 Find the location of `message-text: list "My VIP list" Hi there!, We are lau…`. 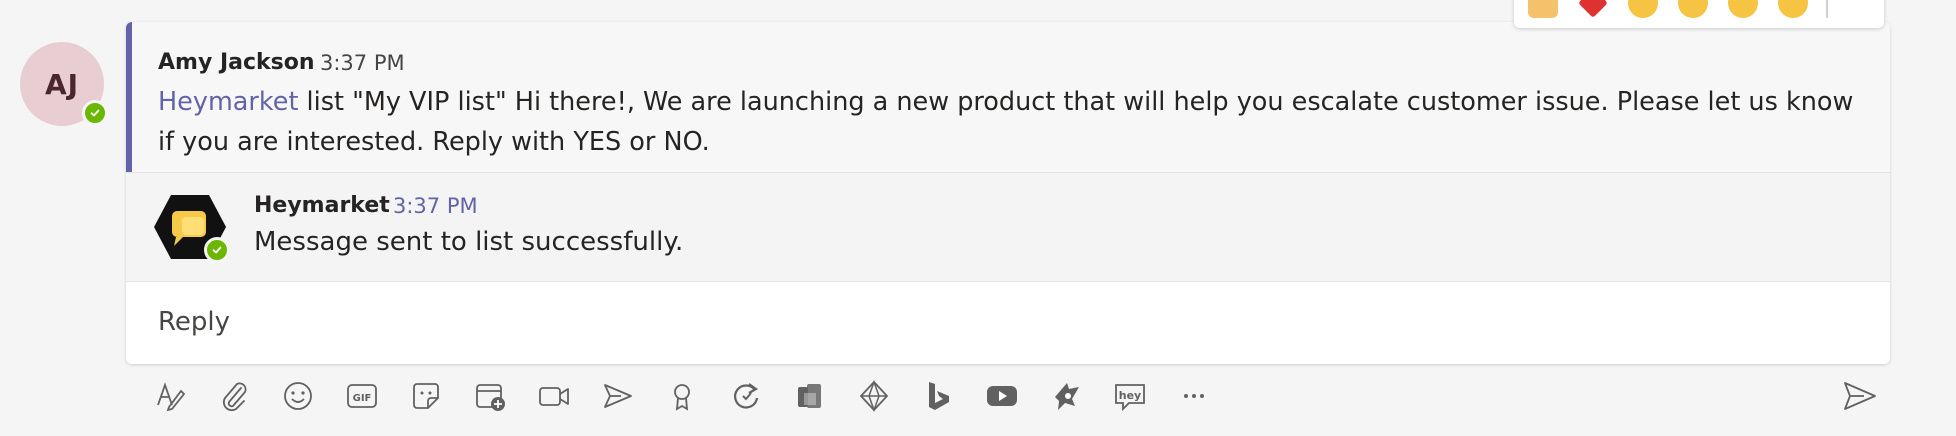

message-text: list "My VIP list" Hi there!, We are lau… is located at coordinates (1006, 122).